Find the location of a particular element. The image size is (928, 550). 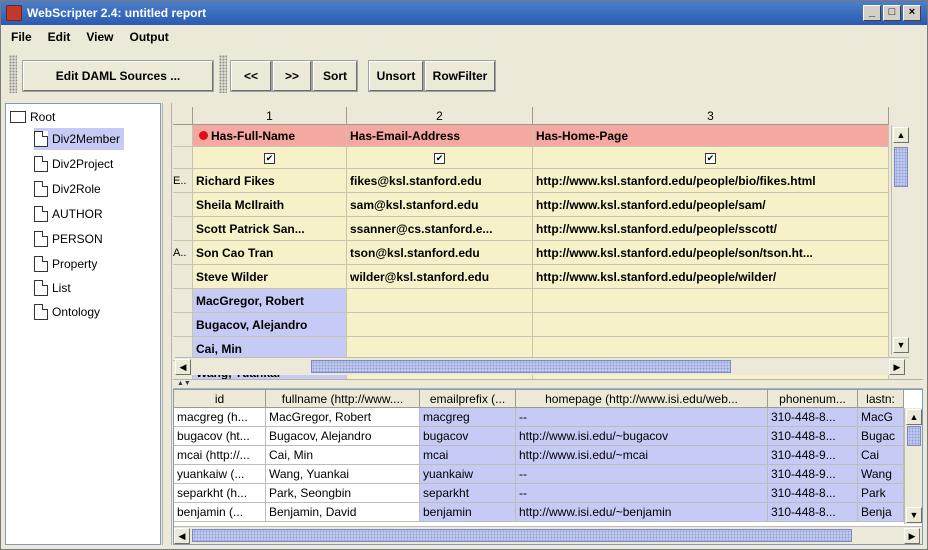

report-cell: MacGregor, Robert is located at coordinates (270, 301).